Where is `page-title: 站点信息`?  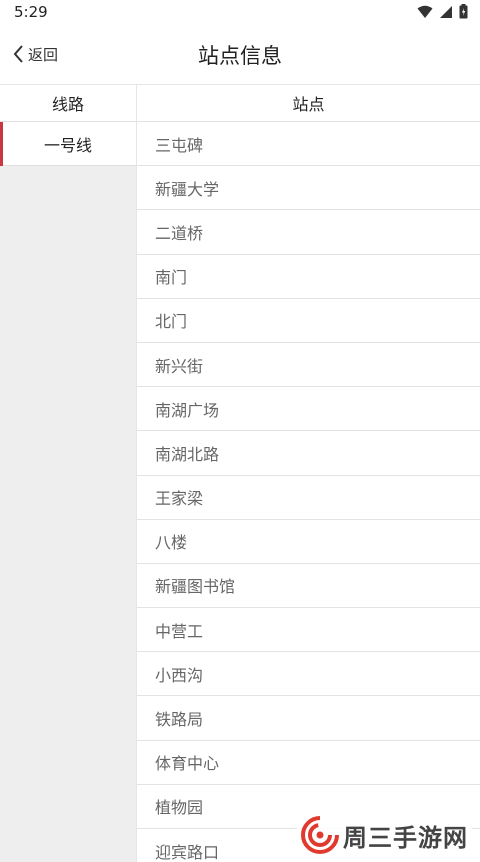 page-title: 站点信息 is located at coordinates (240, 56).